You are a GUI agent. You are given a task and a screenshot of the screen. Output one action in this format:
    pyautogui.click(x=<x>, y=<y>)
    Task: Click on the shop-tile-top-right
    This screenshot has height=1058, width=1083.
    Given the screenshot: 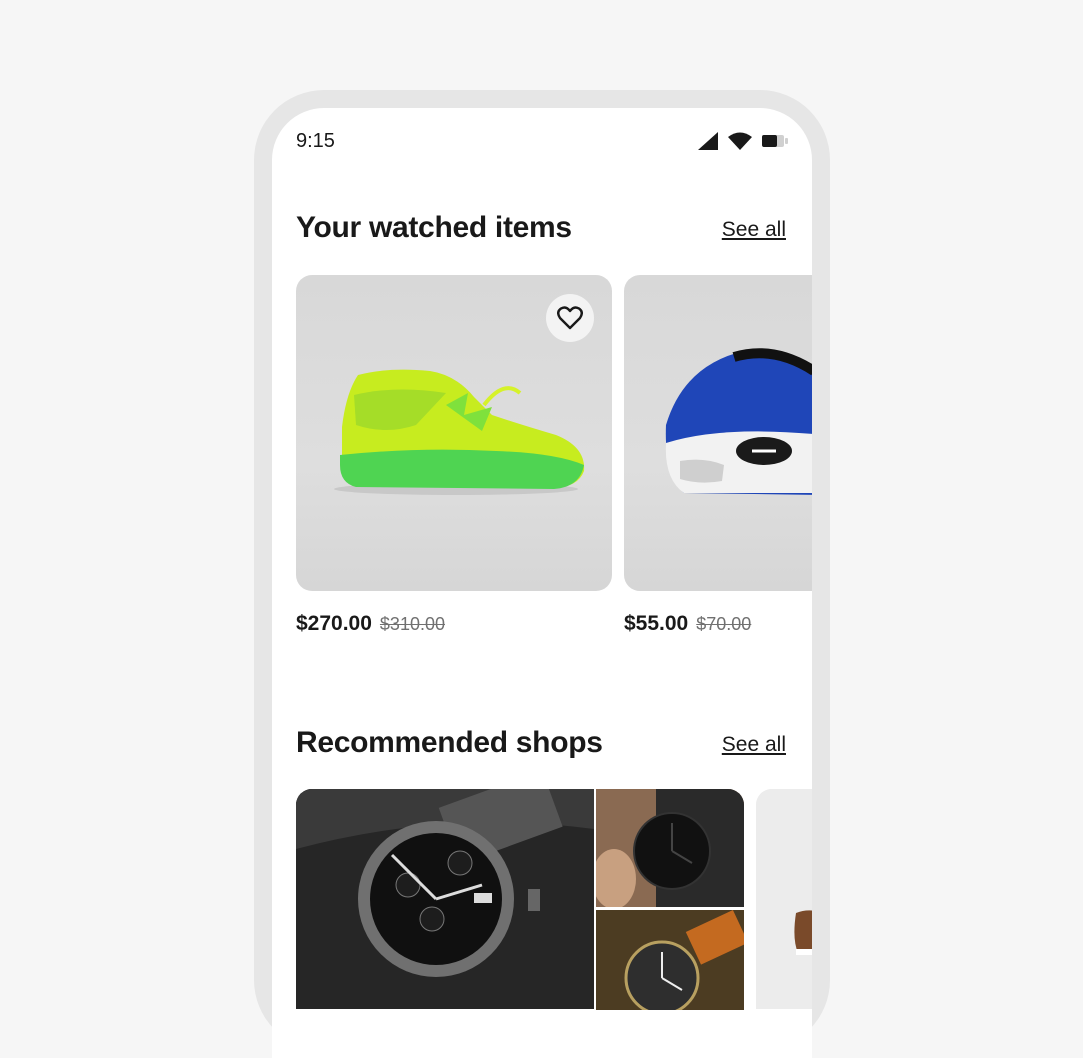 What is the action you would take?
    pyautogui.click(x=670, y=848)
    